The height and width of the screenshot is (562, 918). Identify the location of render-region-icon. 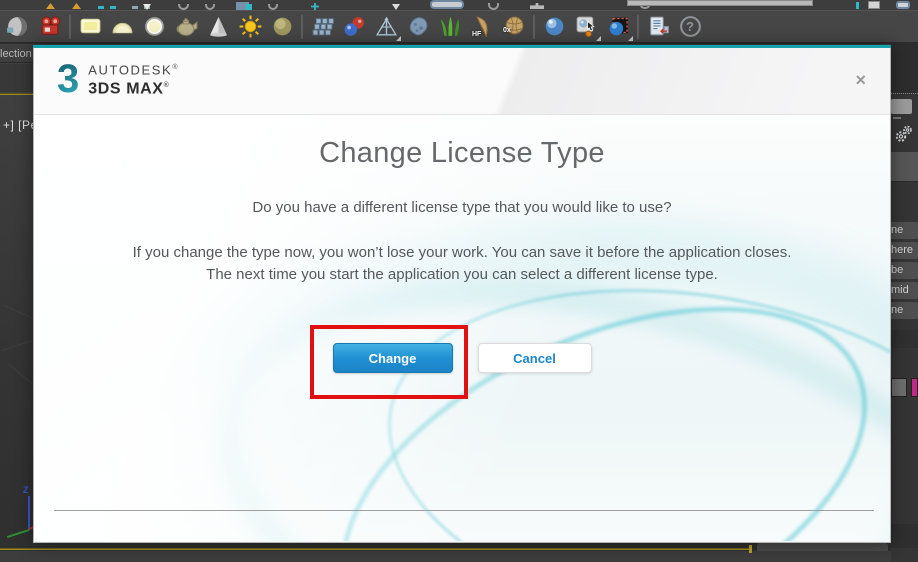
(618, 27).